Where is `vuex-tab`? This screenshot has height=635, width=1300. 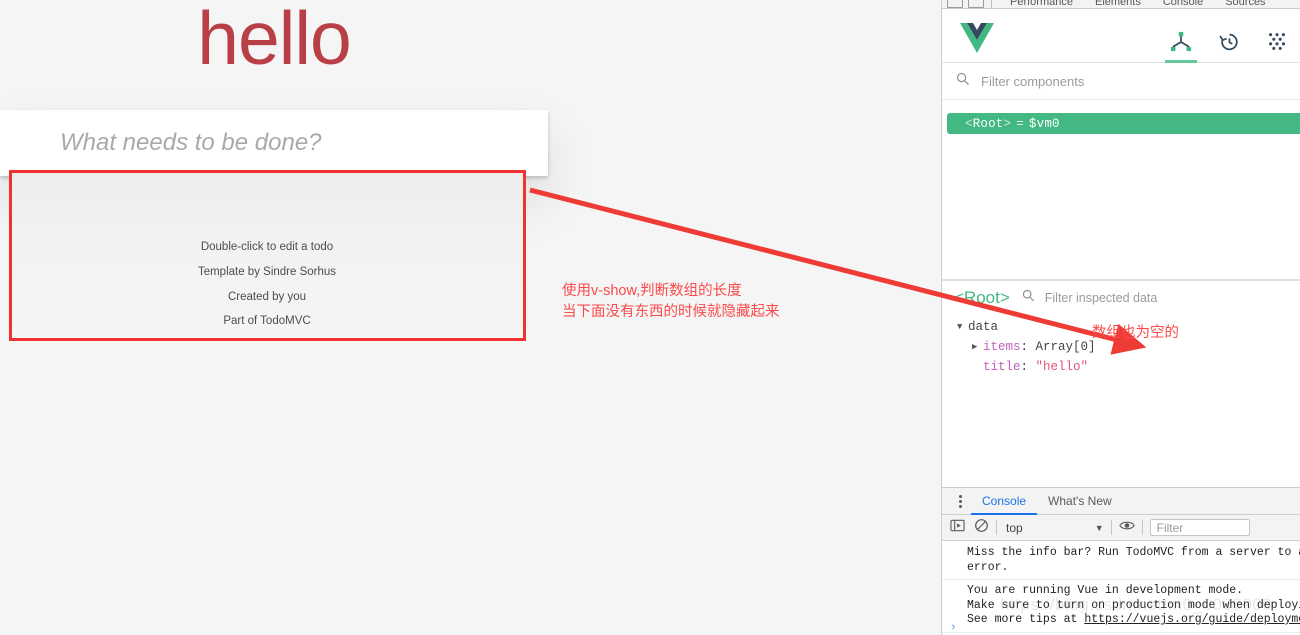
vuex-tab is located at coordinates (1276, 42).